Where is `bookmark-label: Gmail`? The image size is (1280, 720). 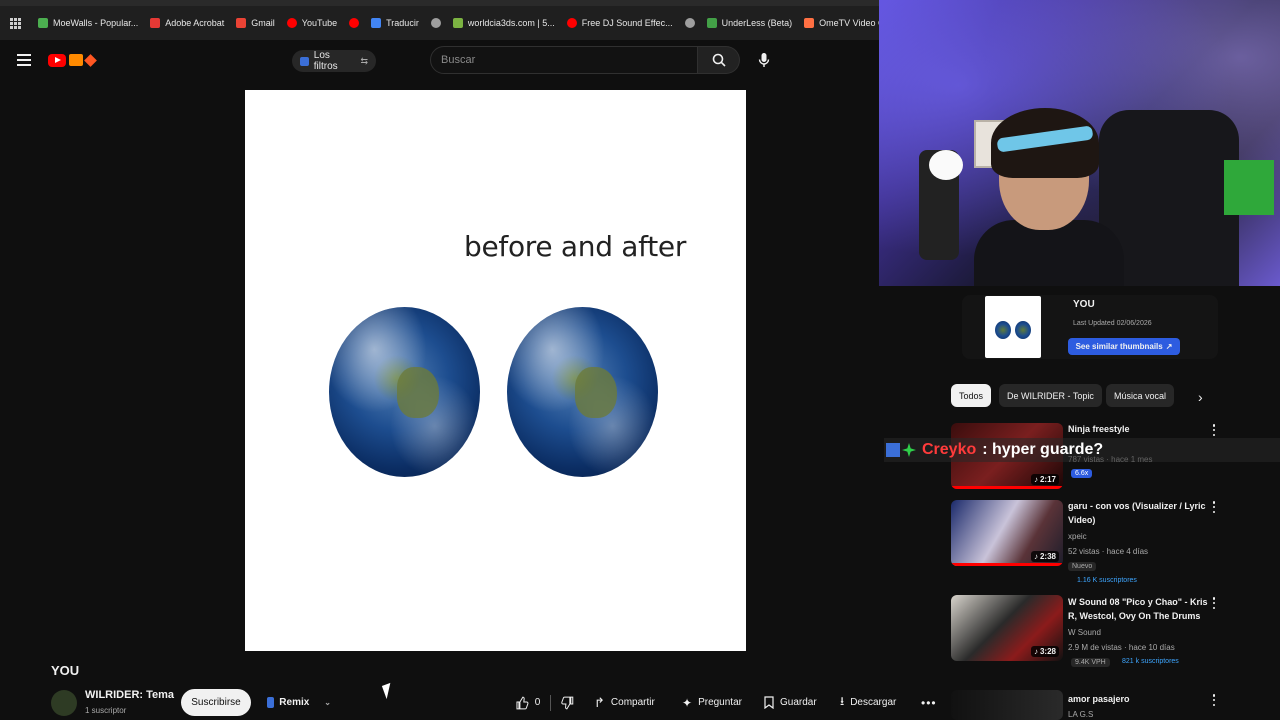 bookmark-label: Gmail is located at coordinates (263, 23).